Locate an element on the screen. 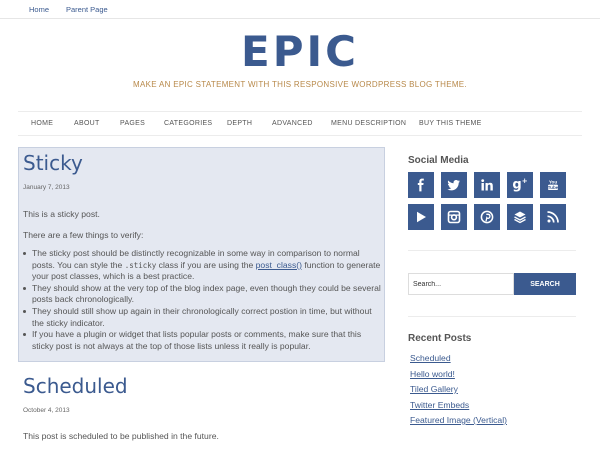 The height and width of the screenshot is (450, 600). nav-item-home: HOME is located at coordinates (42, 123).